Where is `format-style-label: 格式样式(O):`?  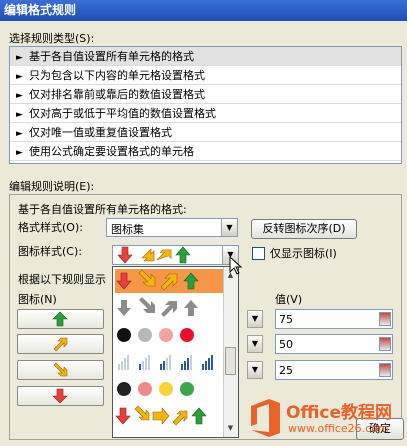 format-style-label: 格式样式(O): is located at coordinates (50, 227).